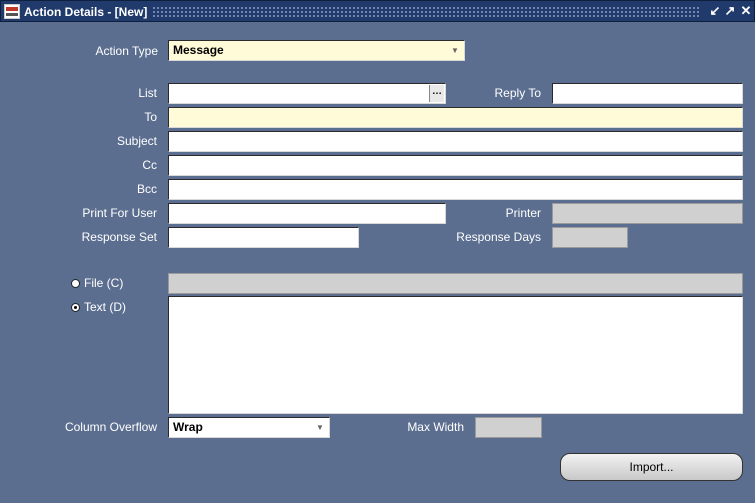  Describe the element at coordinates (455, 189) in the screenshot. I see `bcc-field` at that location.